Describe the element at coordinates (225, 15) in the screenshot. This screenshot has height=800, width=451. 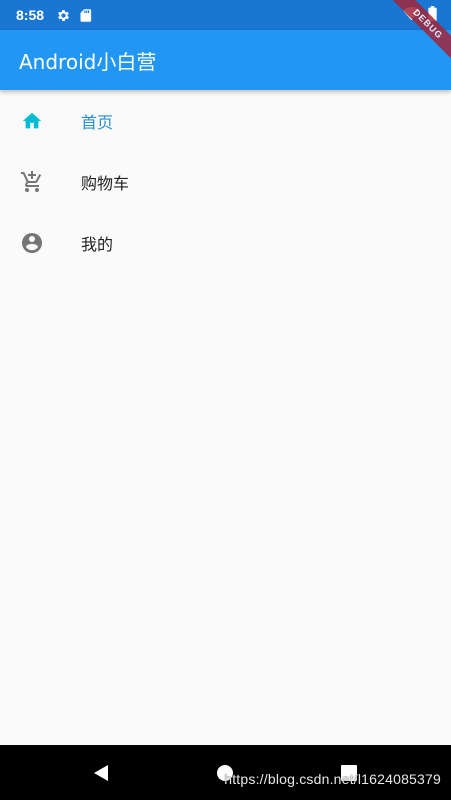
I see `status-bar: 8:58` at that location.